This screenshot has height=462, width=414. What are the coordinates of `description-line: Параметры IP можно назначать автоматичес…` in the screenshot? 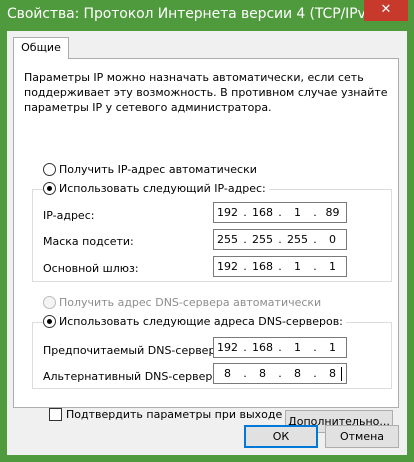 It's located at (194, 77).